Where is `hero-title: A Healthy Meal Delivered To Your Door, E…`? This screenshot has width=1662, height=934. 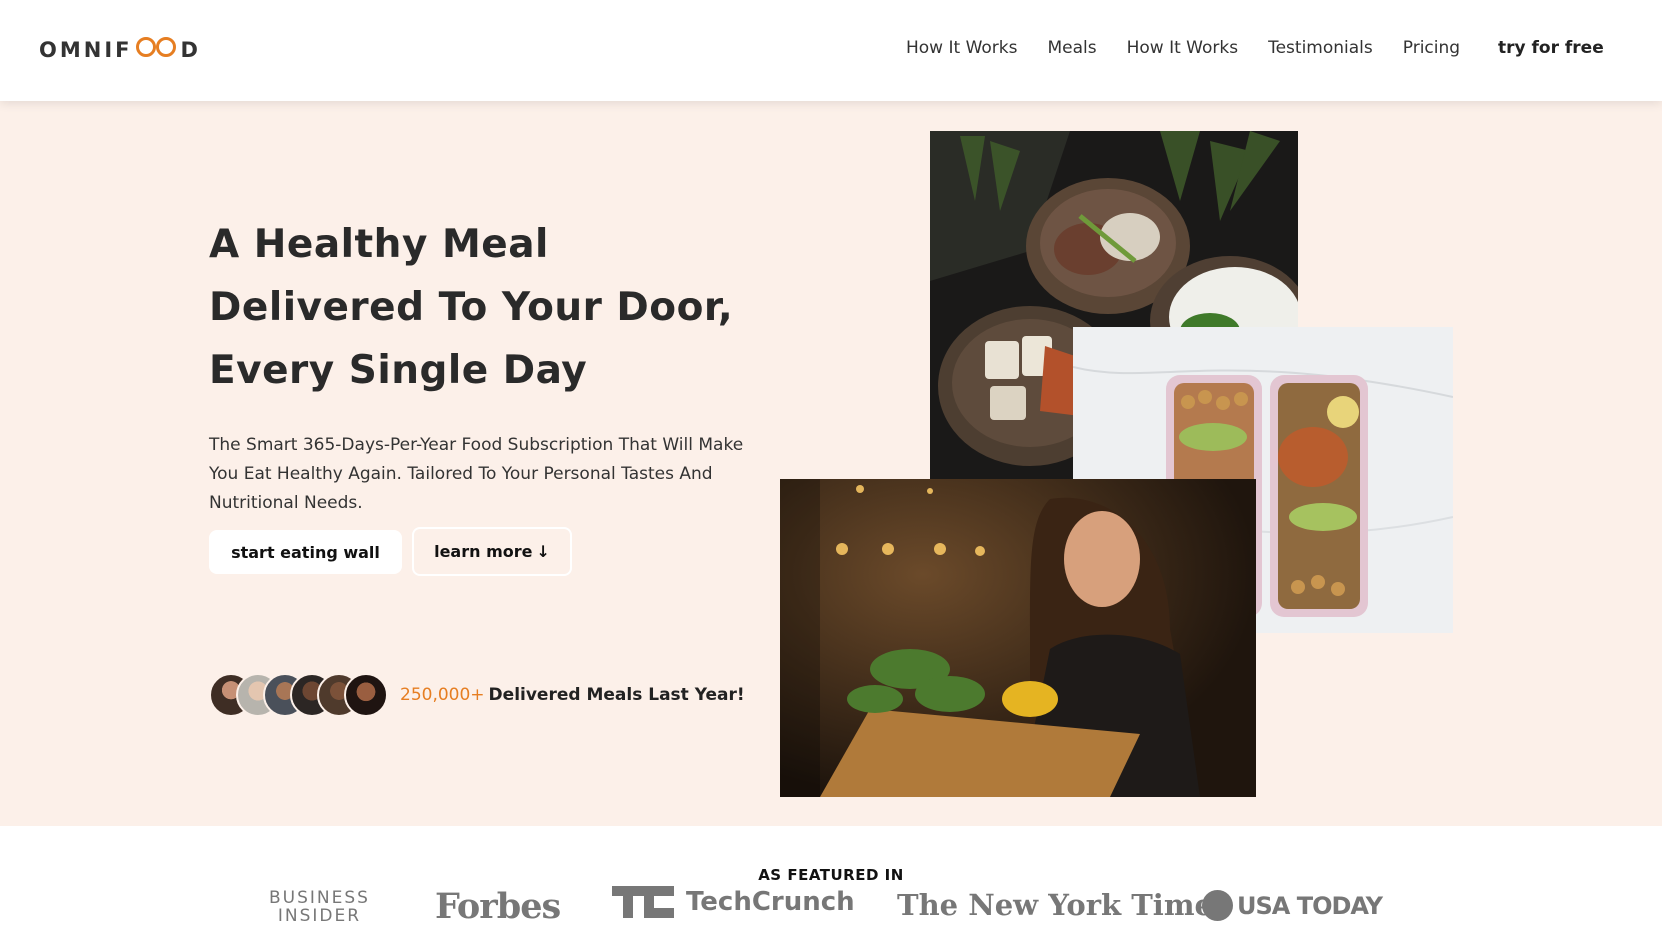
hero-title: A Healthy Meal Delivered To Your Door, E… is located at coordinates (471, 307).